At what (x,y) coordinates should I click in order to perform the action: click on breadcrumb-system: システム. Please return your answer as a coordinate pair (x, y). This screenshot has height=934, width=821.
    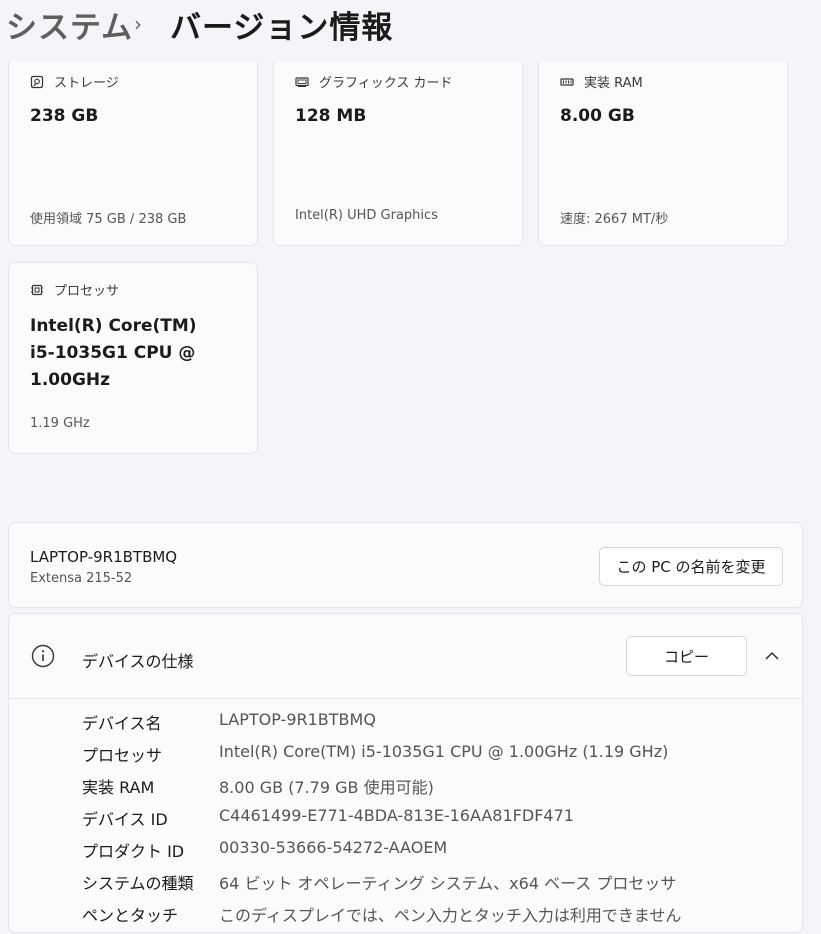
    Looking at the image, I should click on (69, 24).